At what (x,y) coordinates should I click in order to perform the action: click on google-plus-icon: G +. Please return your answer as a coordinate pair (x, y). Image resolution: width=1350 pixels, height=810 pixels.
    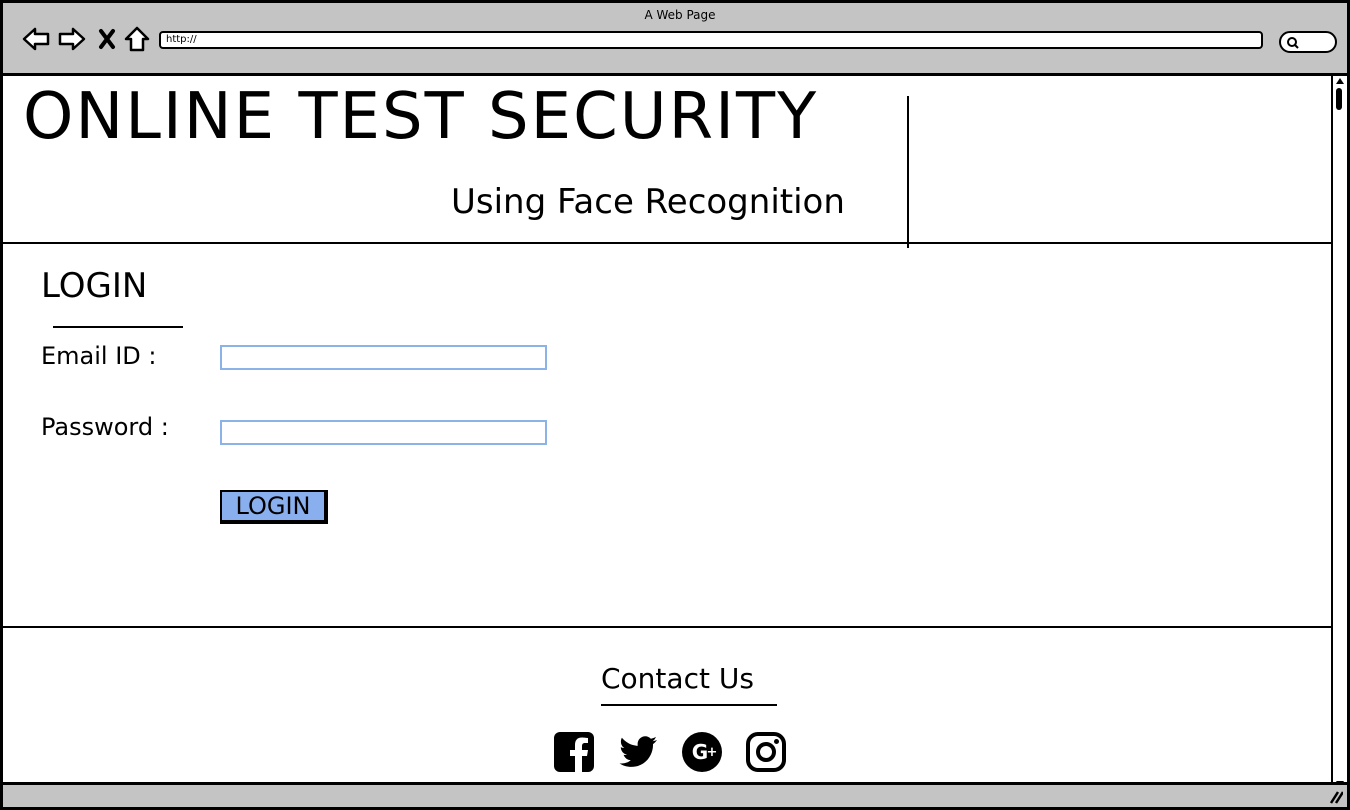
    Looking at the image, I should click on (702, 752).